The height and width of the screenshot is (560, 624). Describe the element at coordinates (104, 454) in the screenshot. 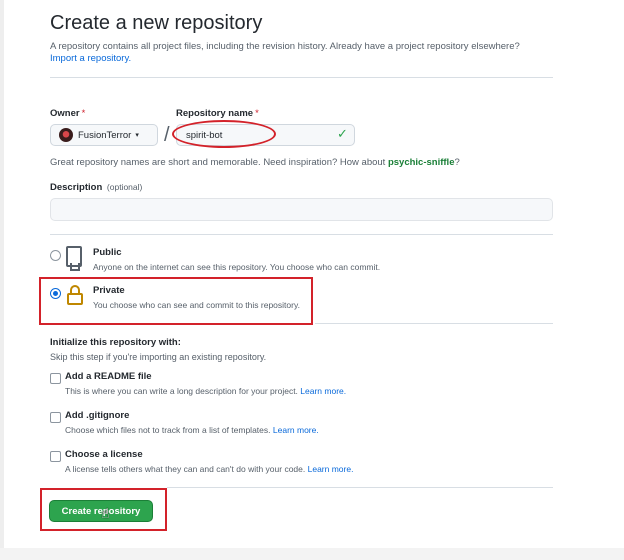

I see `license-label: Choose a license` at that location.